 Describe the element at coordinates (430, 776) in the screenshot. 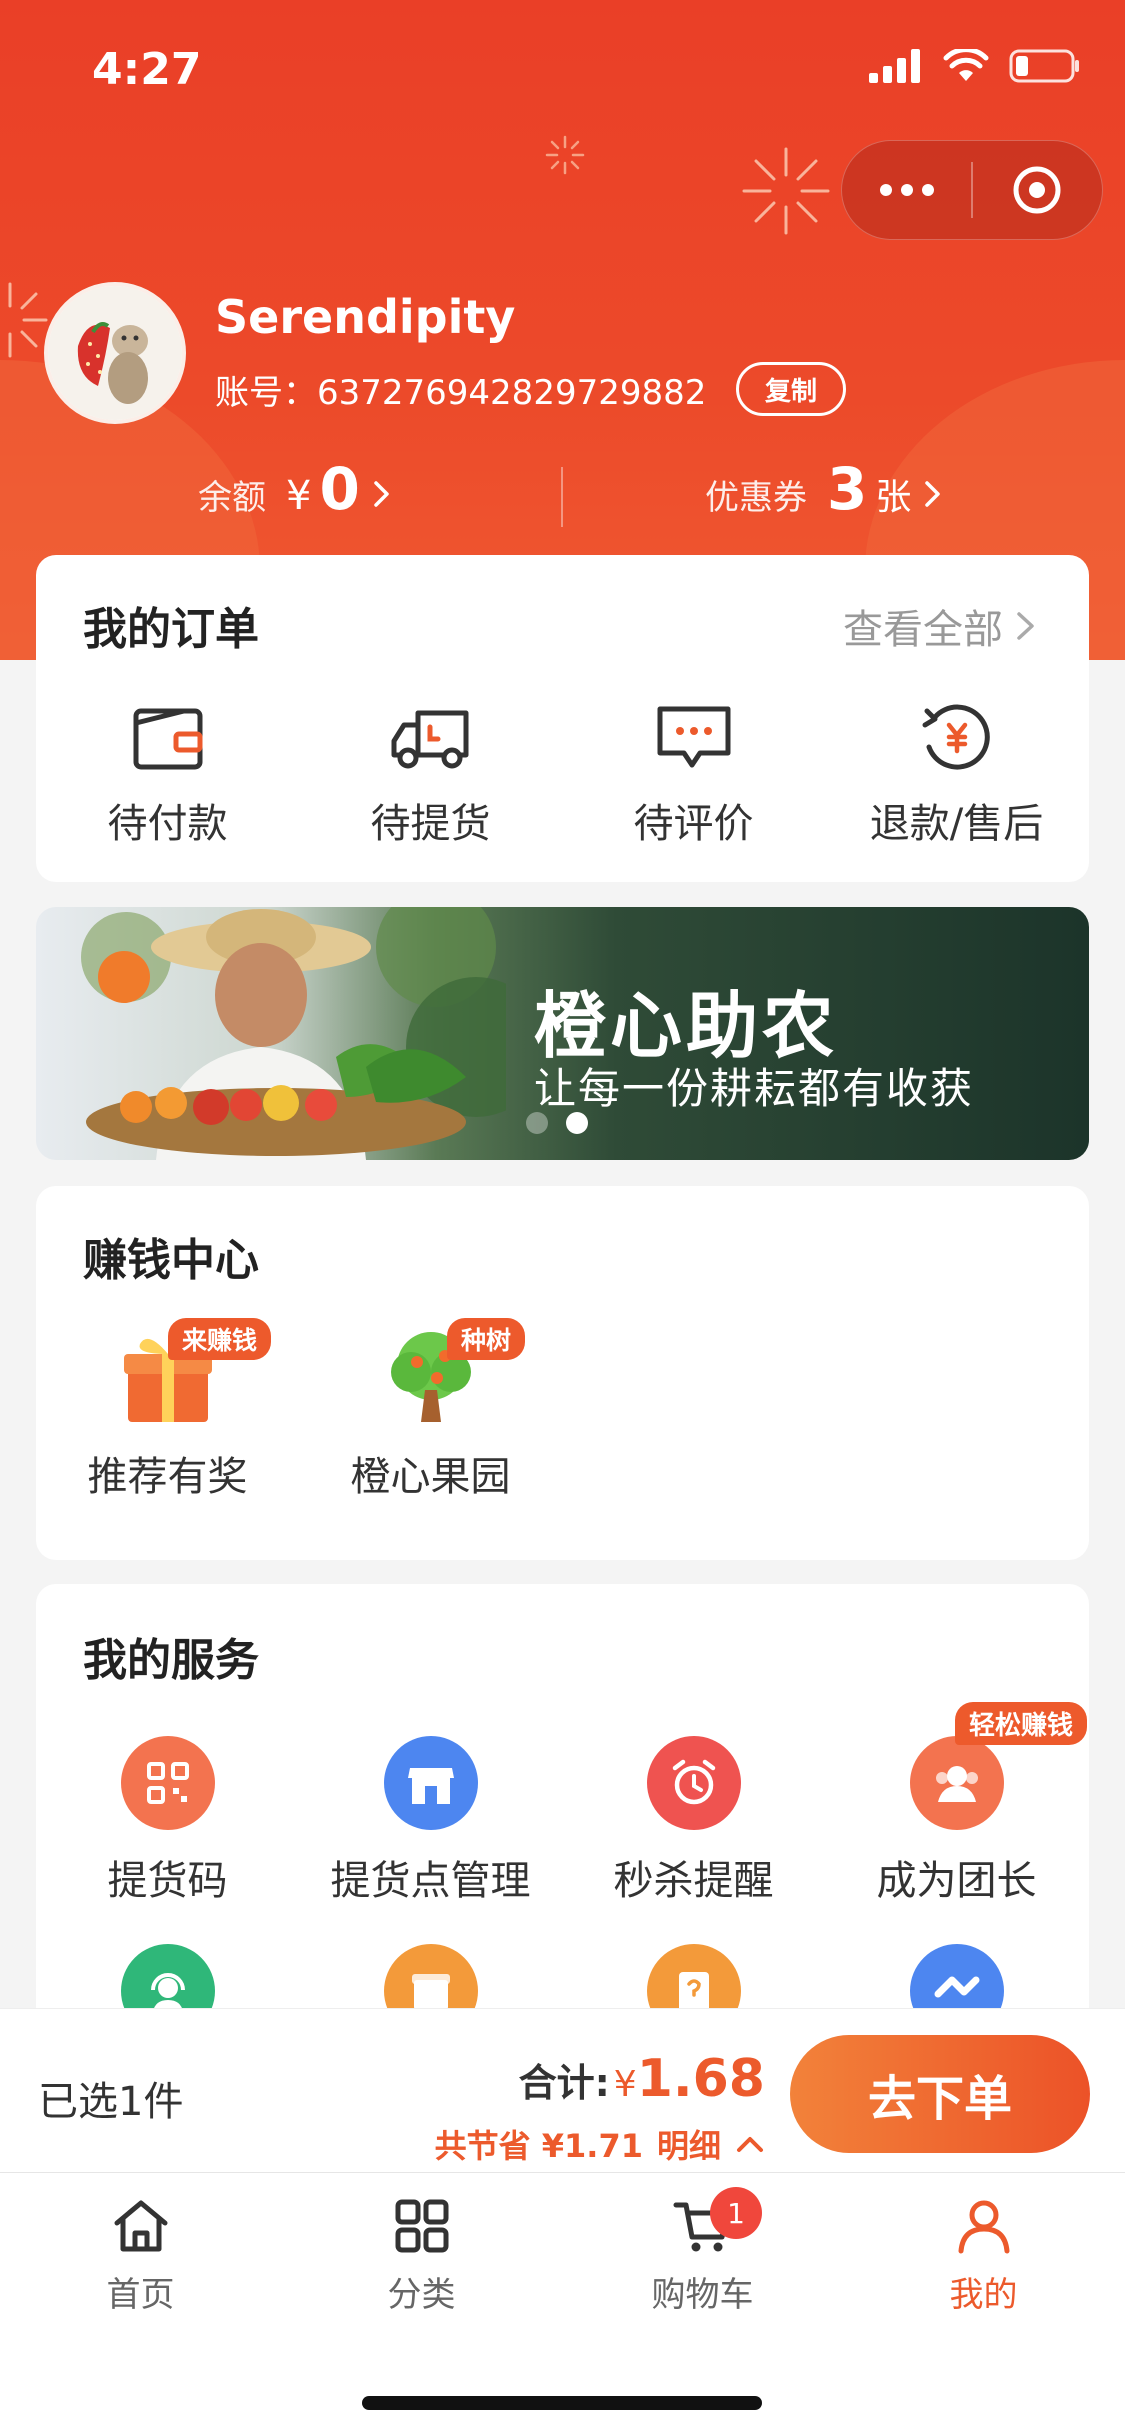

I see `order-pending-pickup: 待提货` at that location.